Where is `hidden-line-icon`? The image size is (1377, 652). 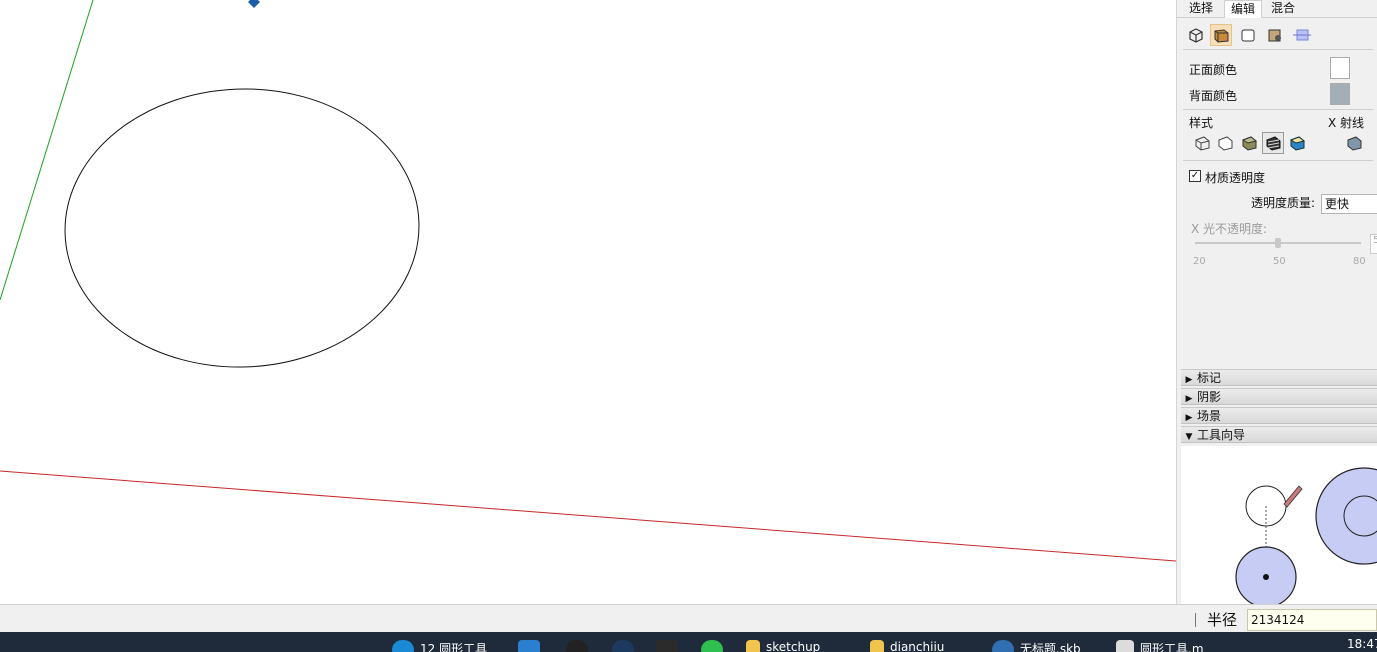 hidden-line-icon is located at coordinates (1225, 143).